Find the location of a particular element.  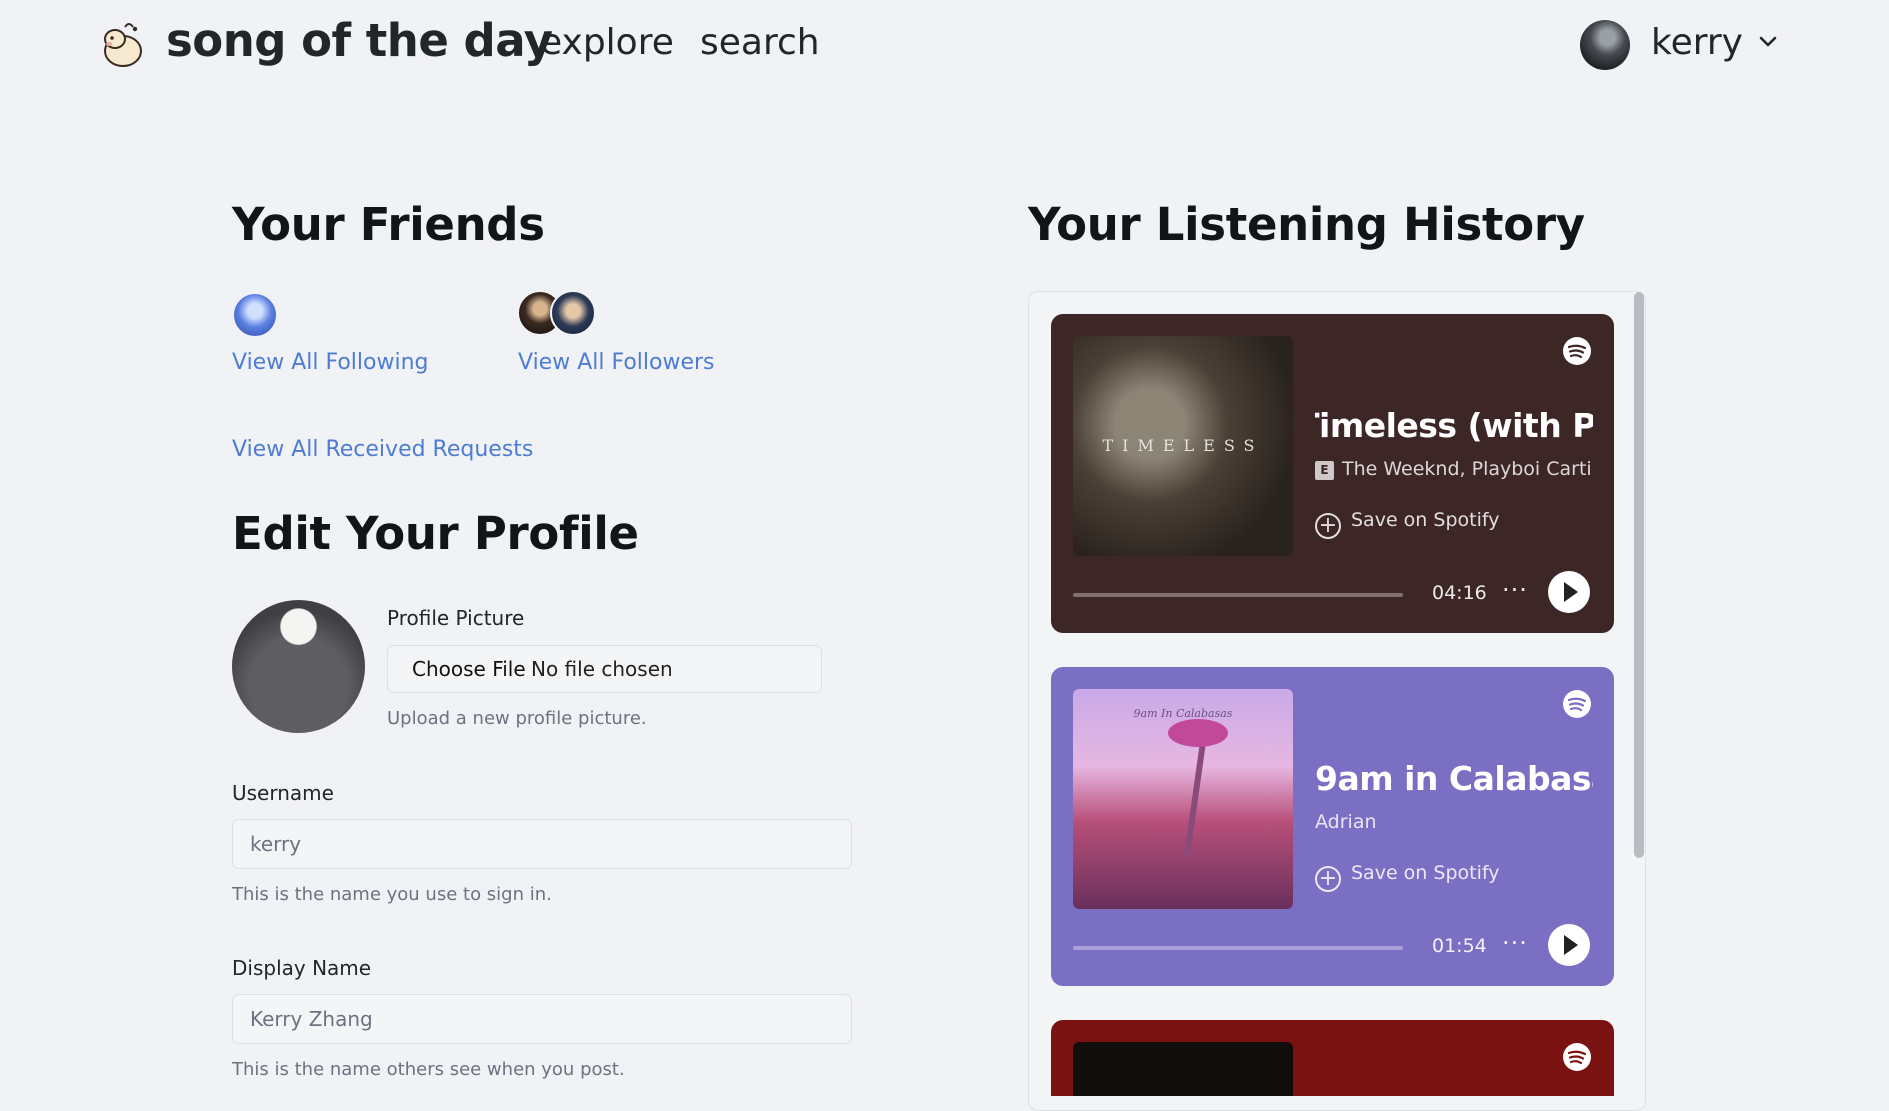

track-artist: E The Weeknd, Playboi Carti is located at coordinates (1453, 469).